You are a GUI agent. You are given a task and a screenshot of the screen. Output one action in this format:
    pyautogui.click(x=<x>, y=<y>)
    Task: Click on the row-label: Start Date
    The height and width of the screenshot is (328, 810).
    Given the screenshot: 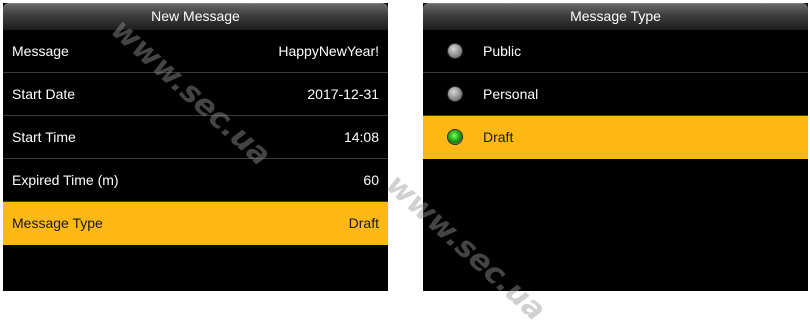 What is the action you would take?
    pyautogui.click(x=44, y=94)
    